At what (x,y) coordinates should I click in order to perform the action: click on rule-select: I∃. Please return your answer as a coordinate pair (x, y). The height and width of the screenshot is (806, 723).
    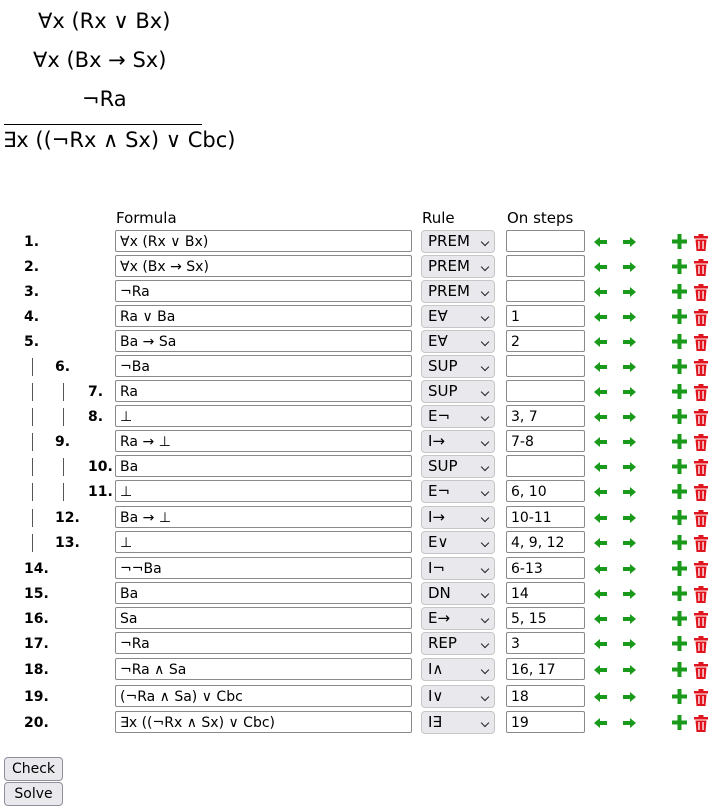
    Looking at the image, I should click on (458, 722).